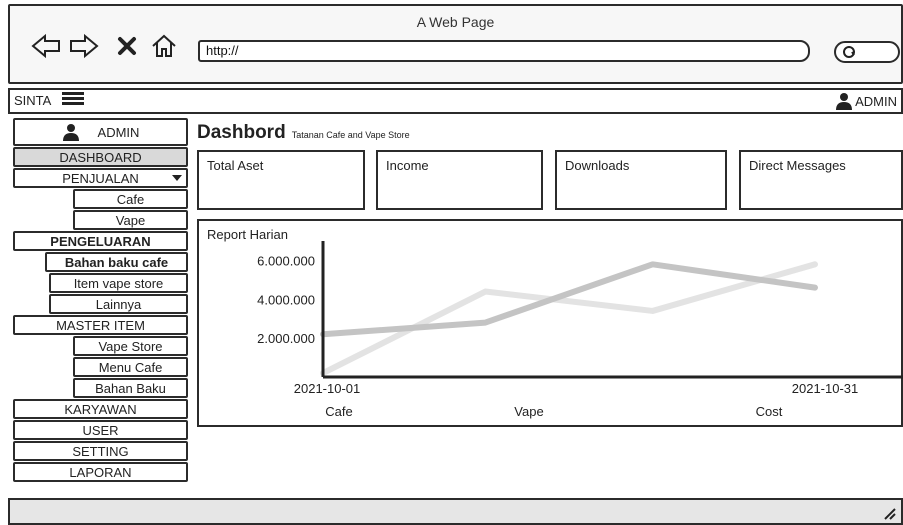 Image resolution: width=903 pixels, height=525 pixels. What do you see at coordinates (100, 472) in the screenshot?
I see `sidebar-item-laporan: LAPORAN` at bounding box center [100, 472].